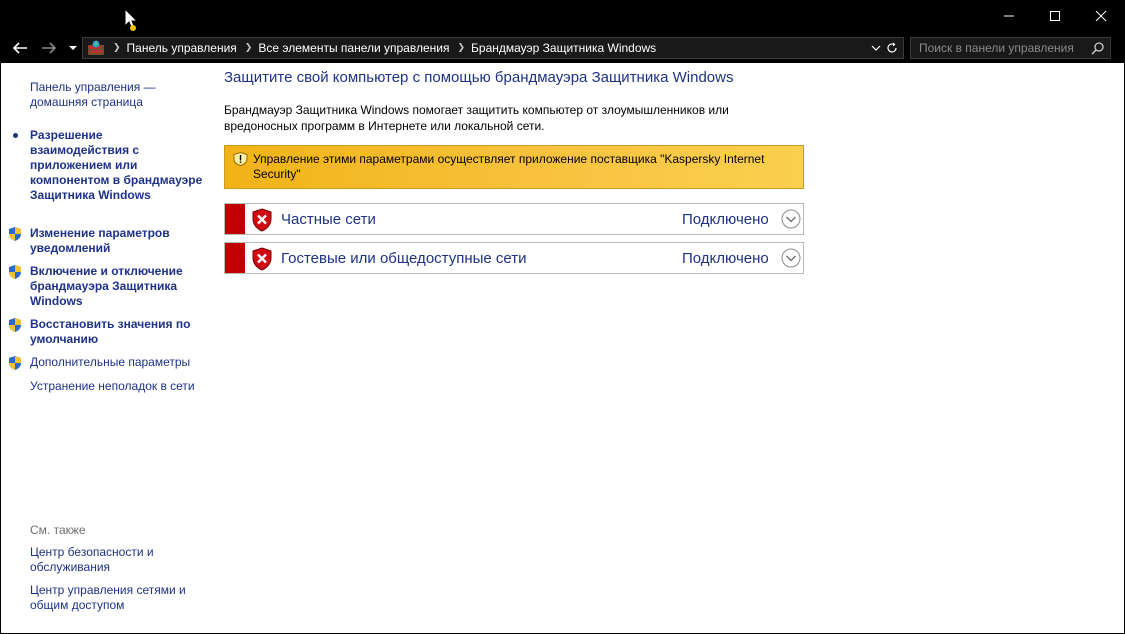 This screenshot has width=1125, height=634. I want to click on search-box, so click(1010, 48).